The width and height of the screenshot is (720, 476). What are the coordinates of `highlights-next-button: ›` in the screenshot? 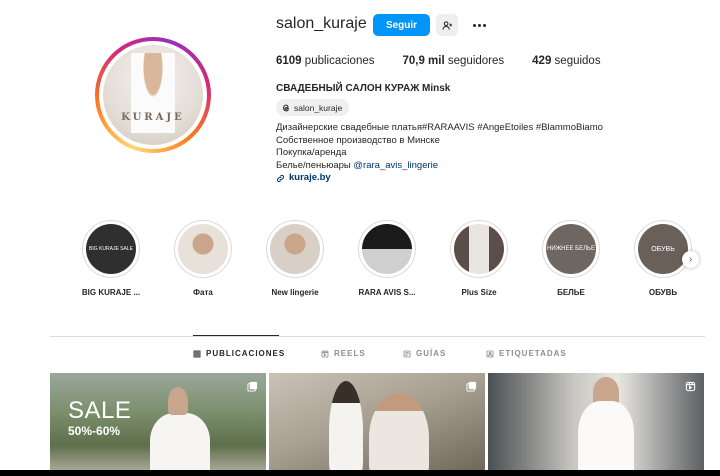 It's located at (690, 259).